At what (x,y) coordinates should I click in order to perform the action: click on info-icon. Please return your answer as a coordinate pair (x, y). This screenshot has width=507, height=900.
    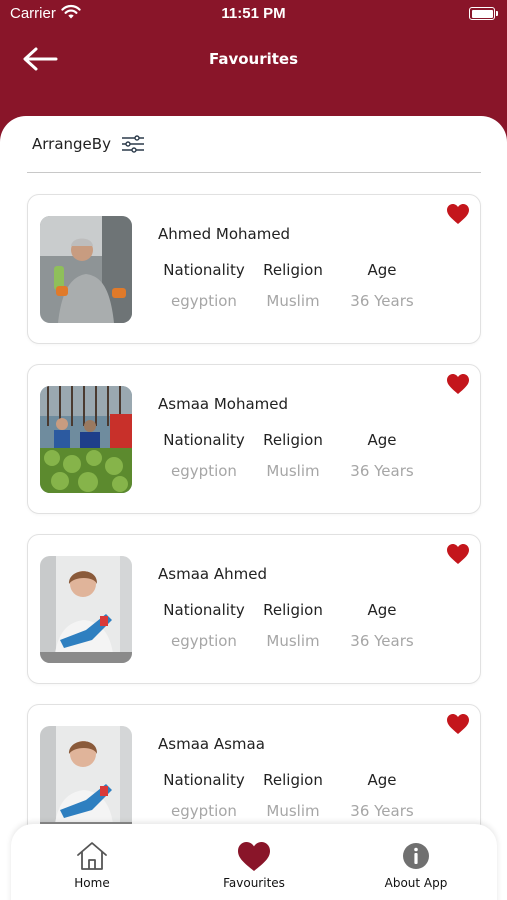
    Looking at the image, I should click on (416, 856).